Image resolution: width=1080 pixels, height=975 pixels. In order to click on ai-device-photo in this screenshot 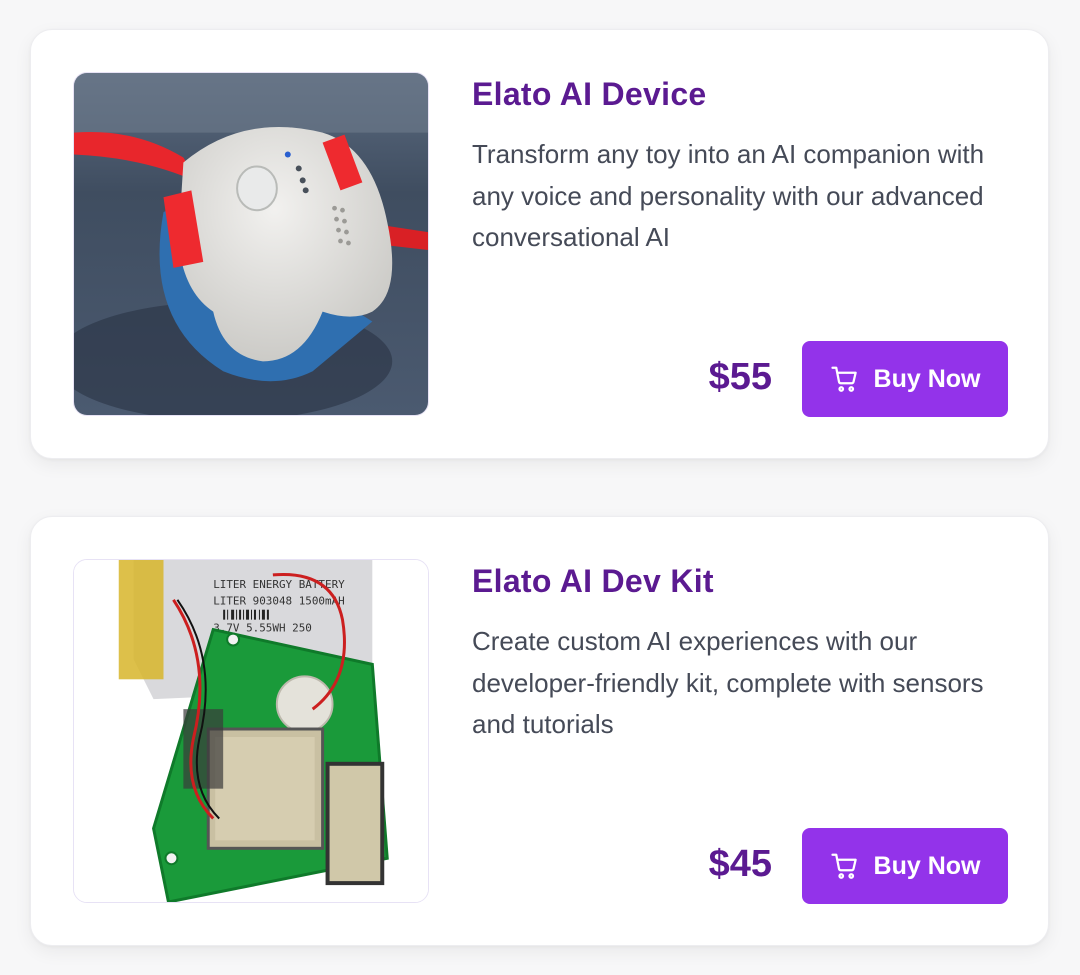, I will do `click(251, 244)`.